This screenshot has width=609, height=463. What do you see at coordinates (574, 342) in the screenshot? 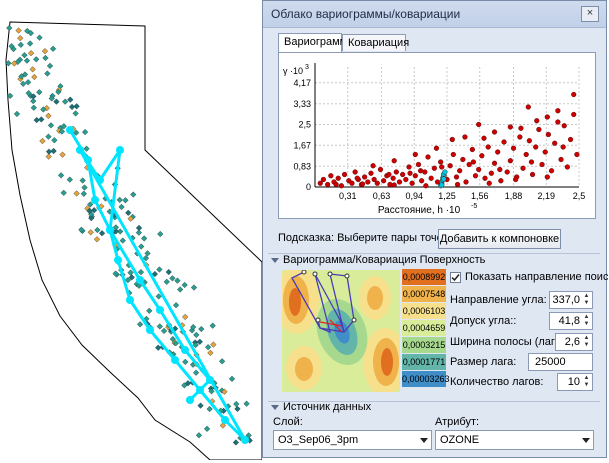
I see `bandwidth-spinner: 2,6 ▲ ▼` at bounding box center [574, 342].